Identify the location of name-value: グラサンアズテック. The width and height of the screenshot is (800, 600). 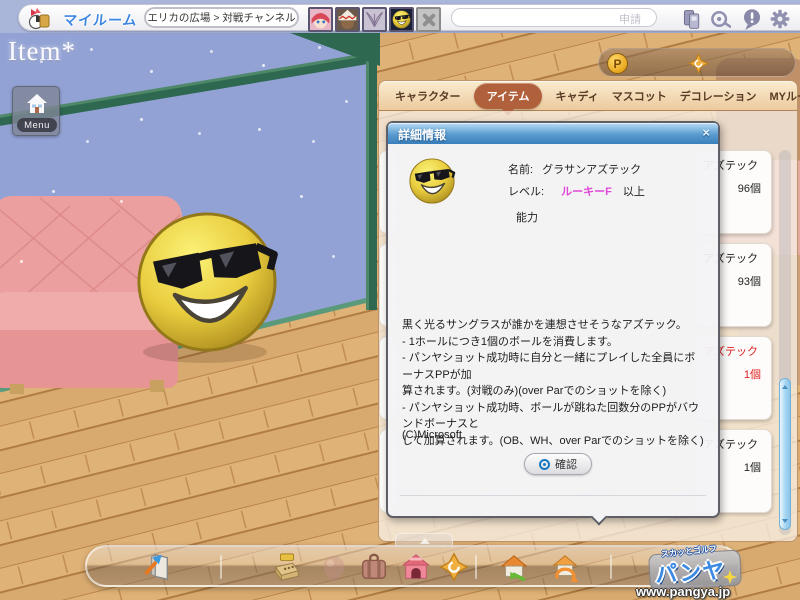
(592, 170).